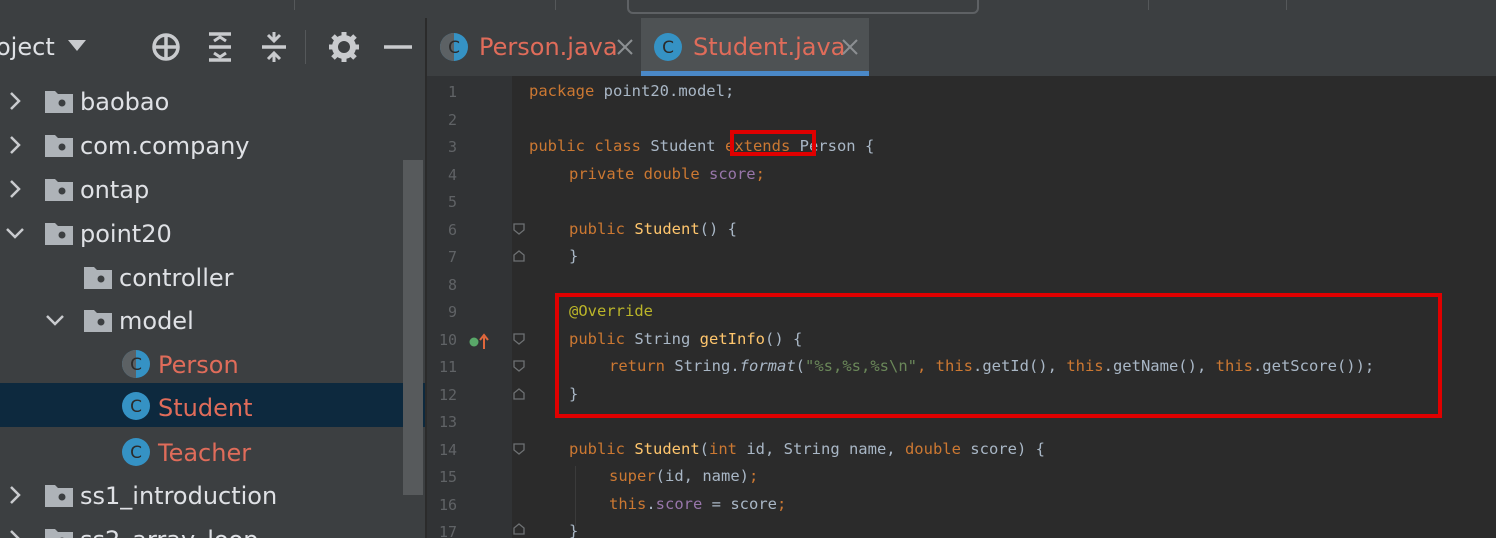 This screenshot has width=1496, height=538. I want to click on gear-icon, so click(344, 47).